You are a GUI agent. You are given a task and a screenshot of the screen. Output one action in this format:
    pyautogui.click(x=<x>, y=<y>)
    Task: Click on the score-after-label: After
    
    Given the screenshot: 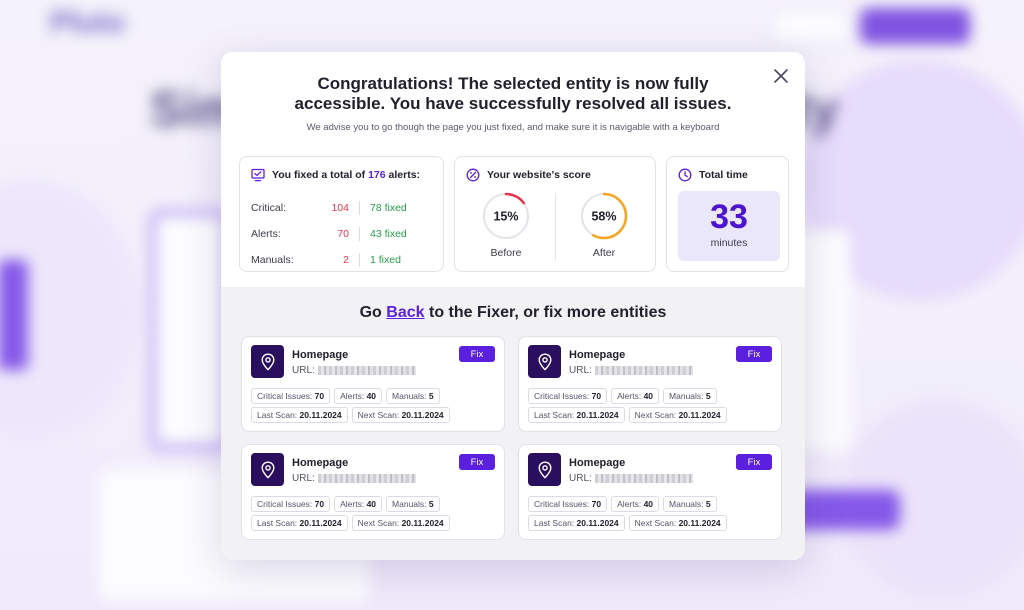 What is the action you would take?
    pyautogui.click(x=604, y=253)
    